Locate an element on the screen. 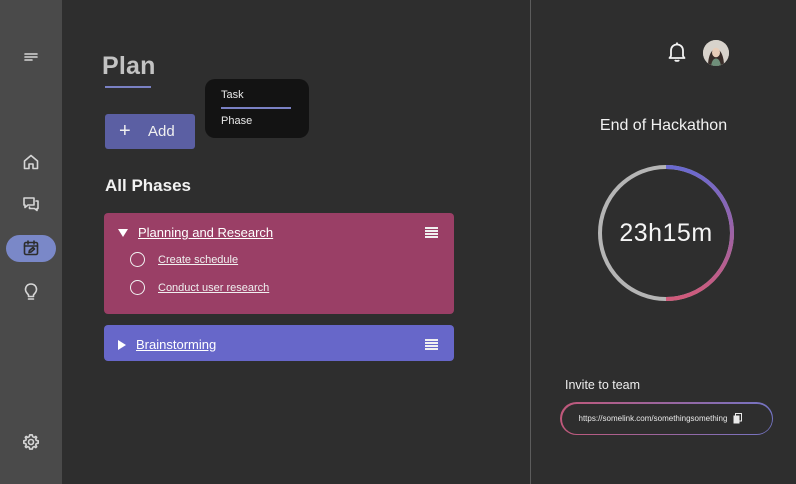 Image resolution: width=796 pixels, height=484 pixels. sidebar-active-indicator is located at coordinates (31, 248).